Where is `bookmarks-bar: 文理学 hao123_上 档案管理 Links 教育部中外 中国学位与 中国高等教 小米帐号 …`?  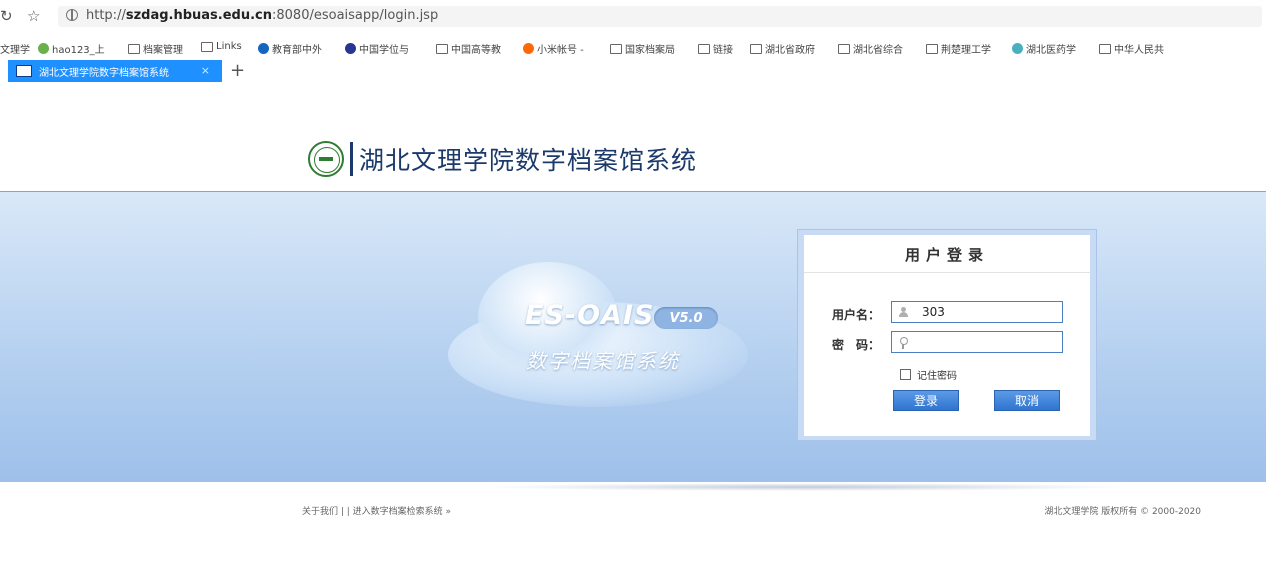
bookmarks-bar: 文理学 hao123_上 档案管理 Links 教育部中外 中国学位与 中国高等教 小米帐号 … is located at coordinates (633, 48).